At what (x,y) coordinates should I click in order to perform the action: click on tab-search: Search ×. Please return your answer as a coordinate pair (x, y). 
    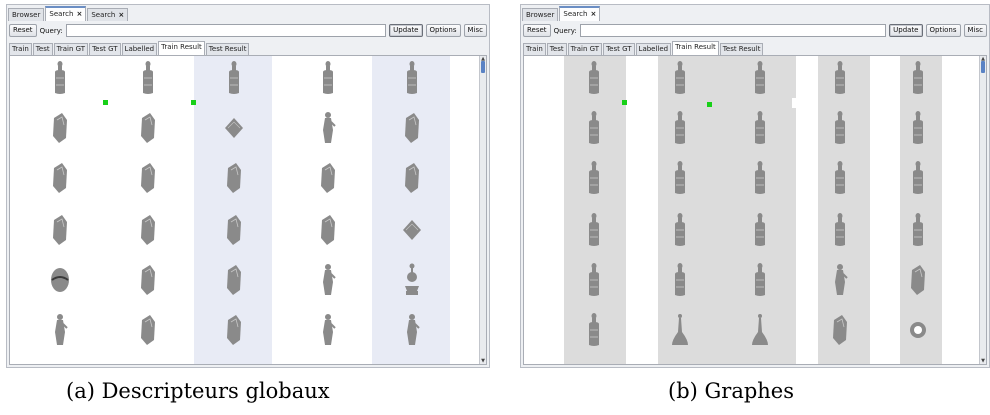
    Looking at the image, I should click on (108, 14).